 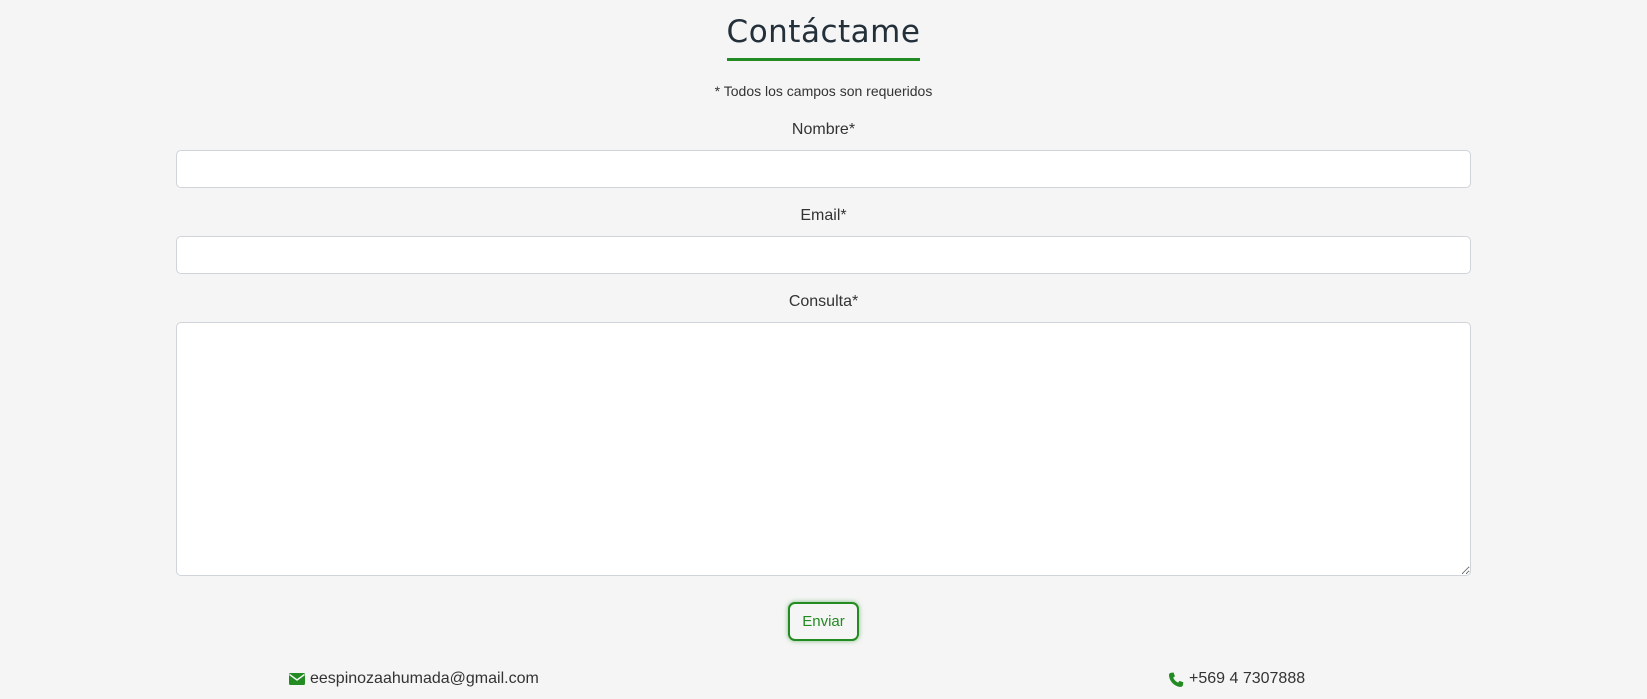 I want to click on title-wrap: Contáctame, so click(x=823, y=36).